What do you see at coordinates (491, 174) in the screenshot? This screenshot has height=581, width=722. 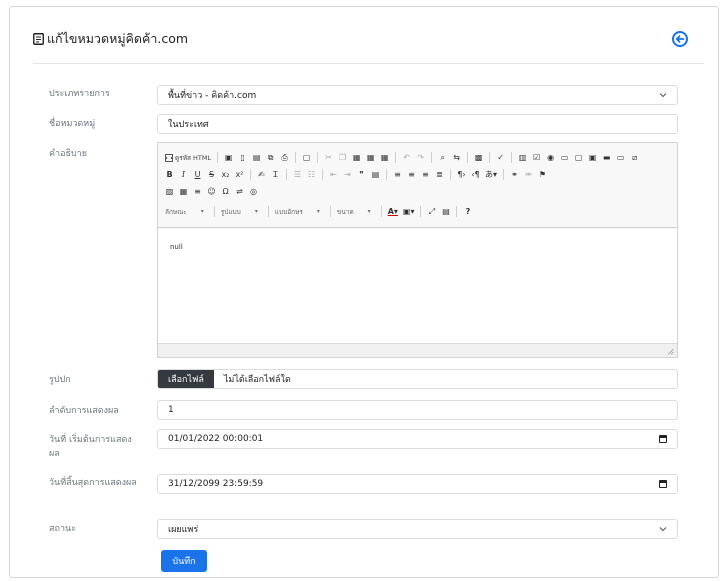 I see `language-icon: あ▾` at bounding box center [491, 174].